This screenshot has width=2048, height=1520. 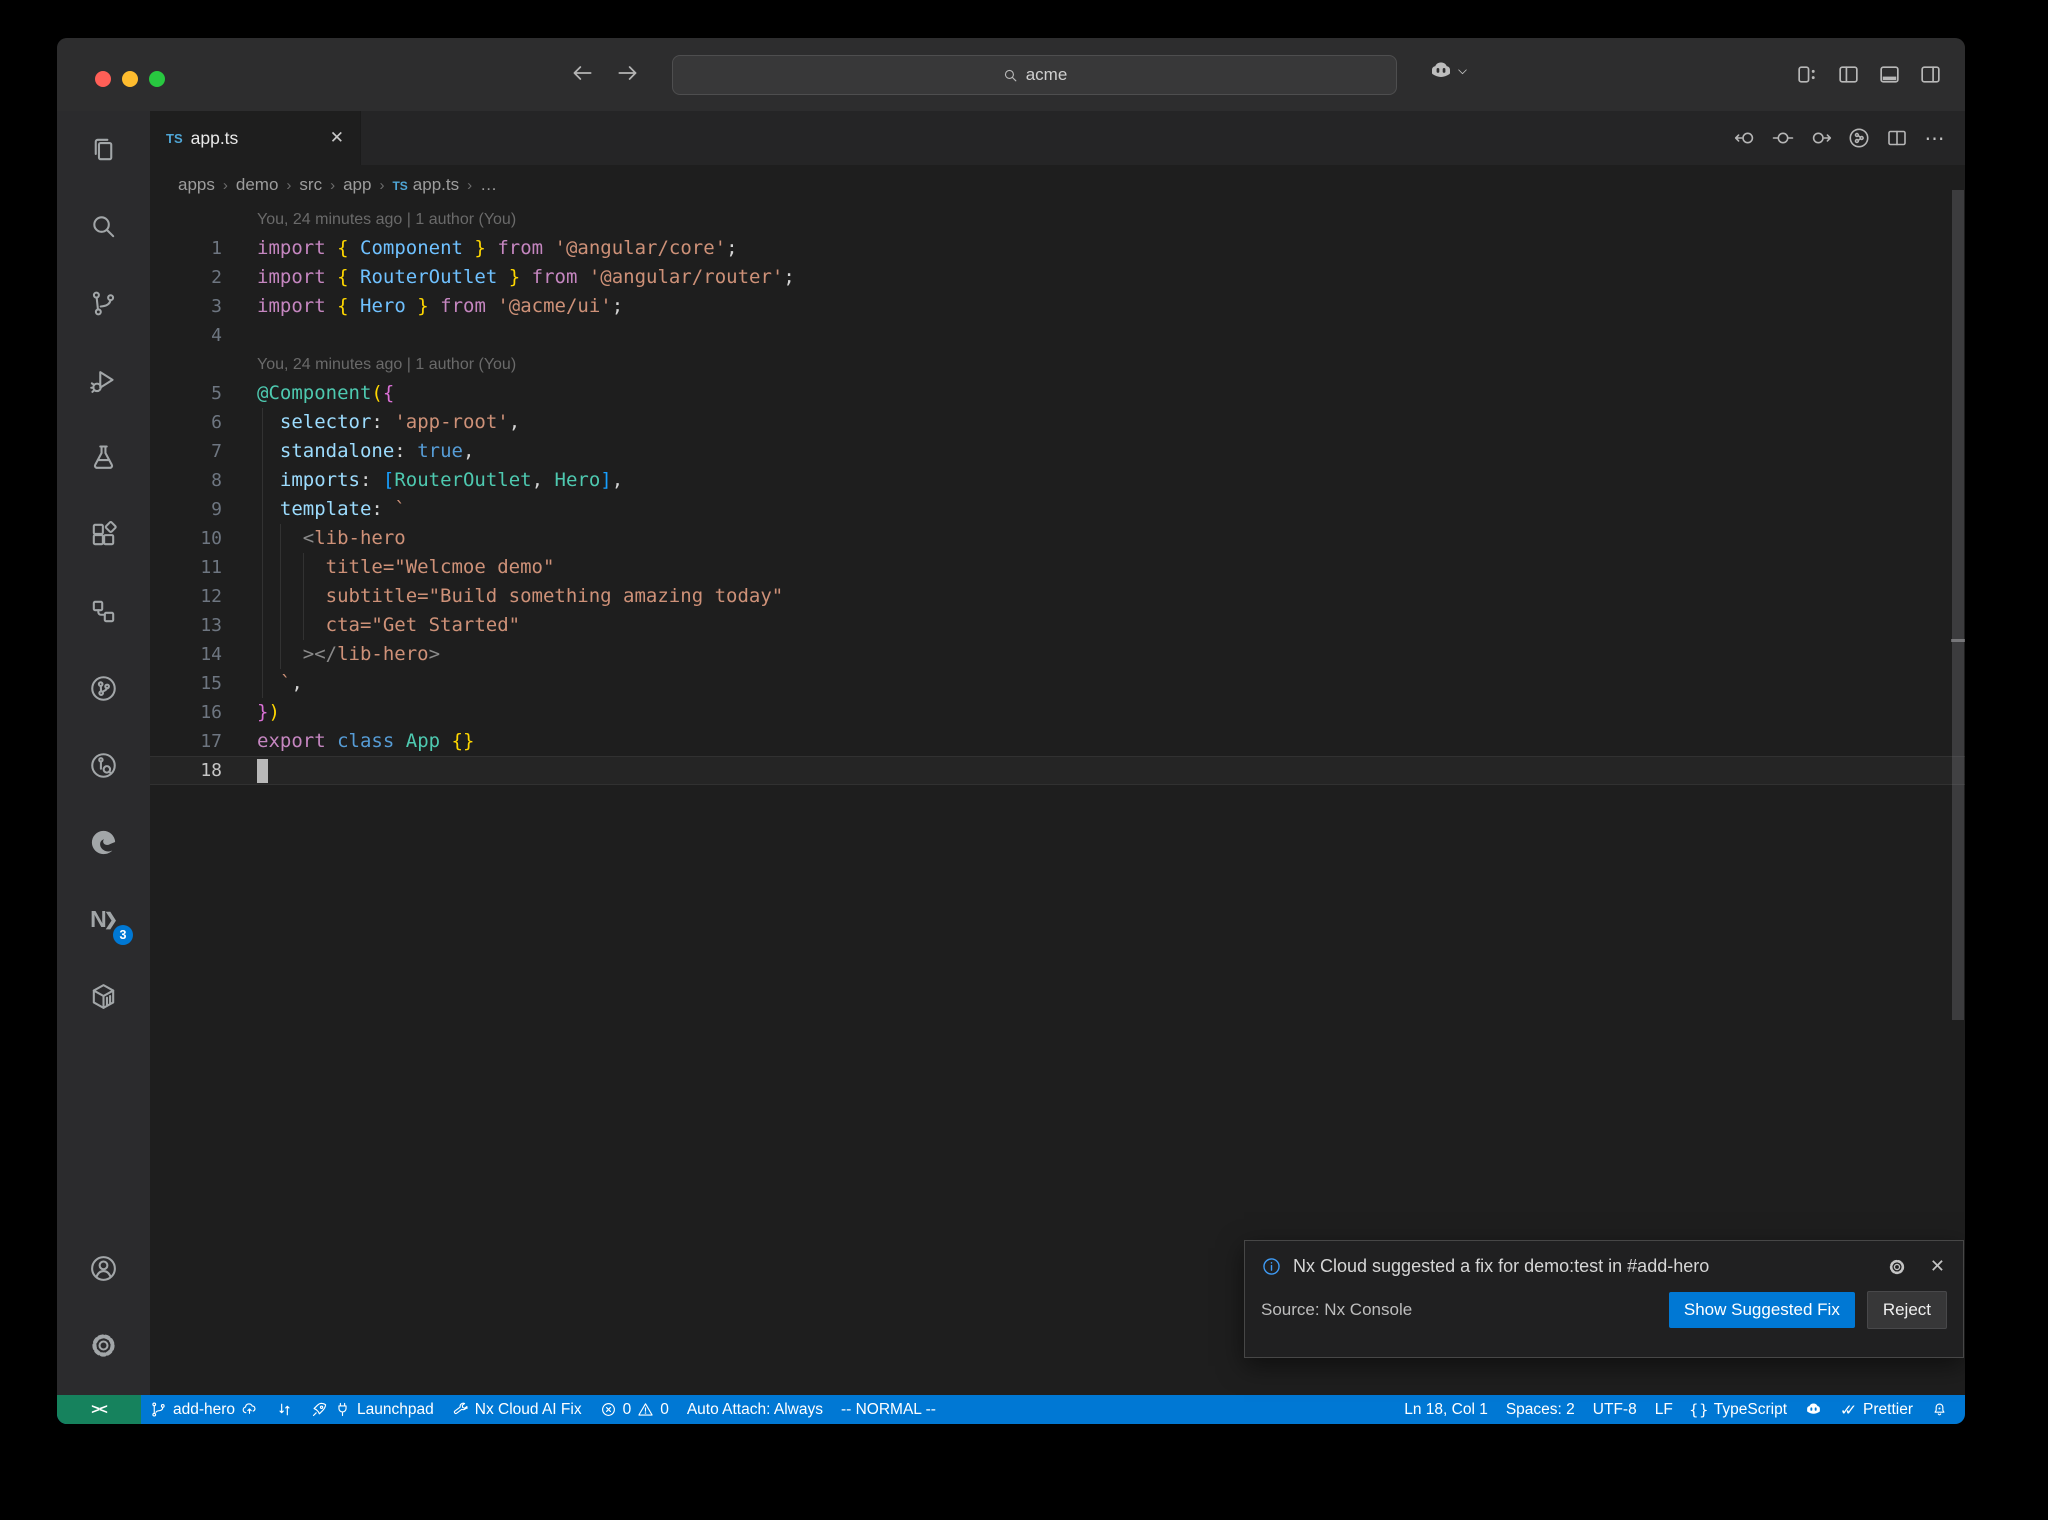 I want to click on breadcrumb-item-src: src, so click(x=310, y=185).